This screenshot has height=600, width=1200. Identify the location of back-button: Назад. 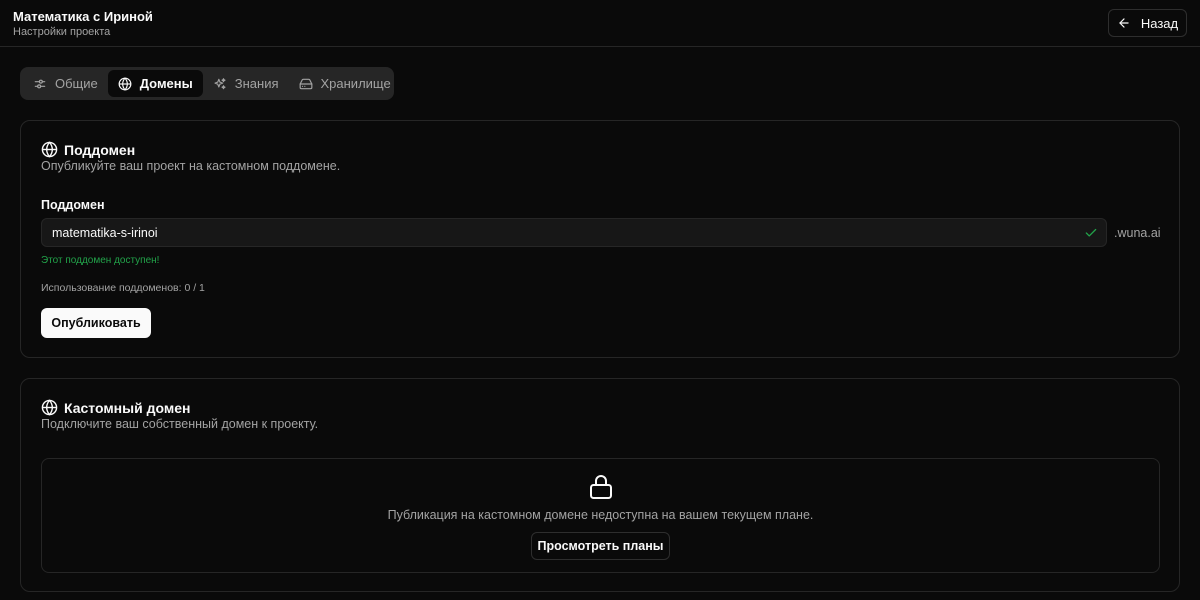
(1147, 23).